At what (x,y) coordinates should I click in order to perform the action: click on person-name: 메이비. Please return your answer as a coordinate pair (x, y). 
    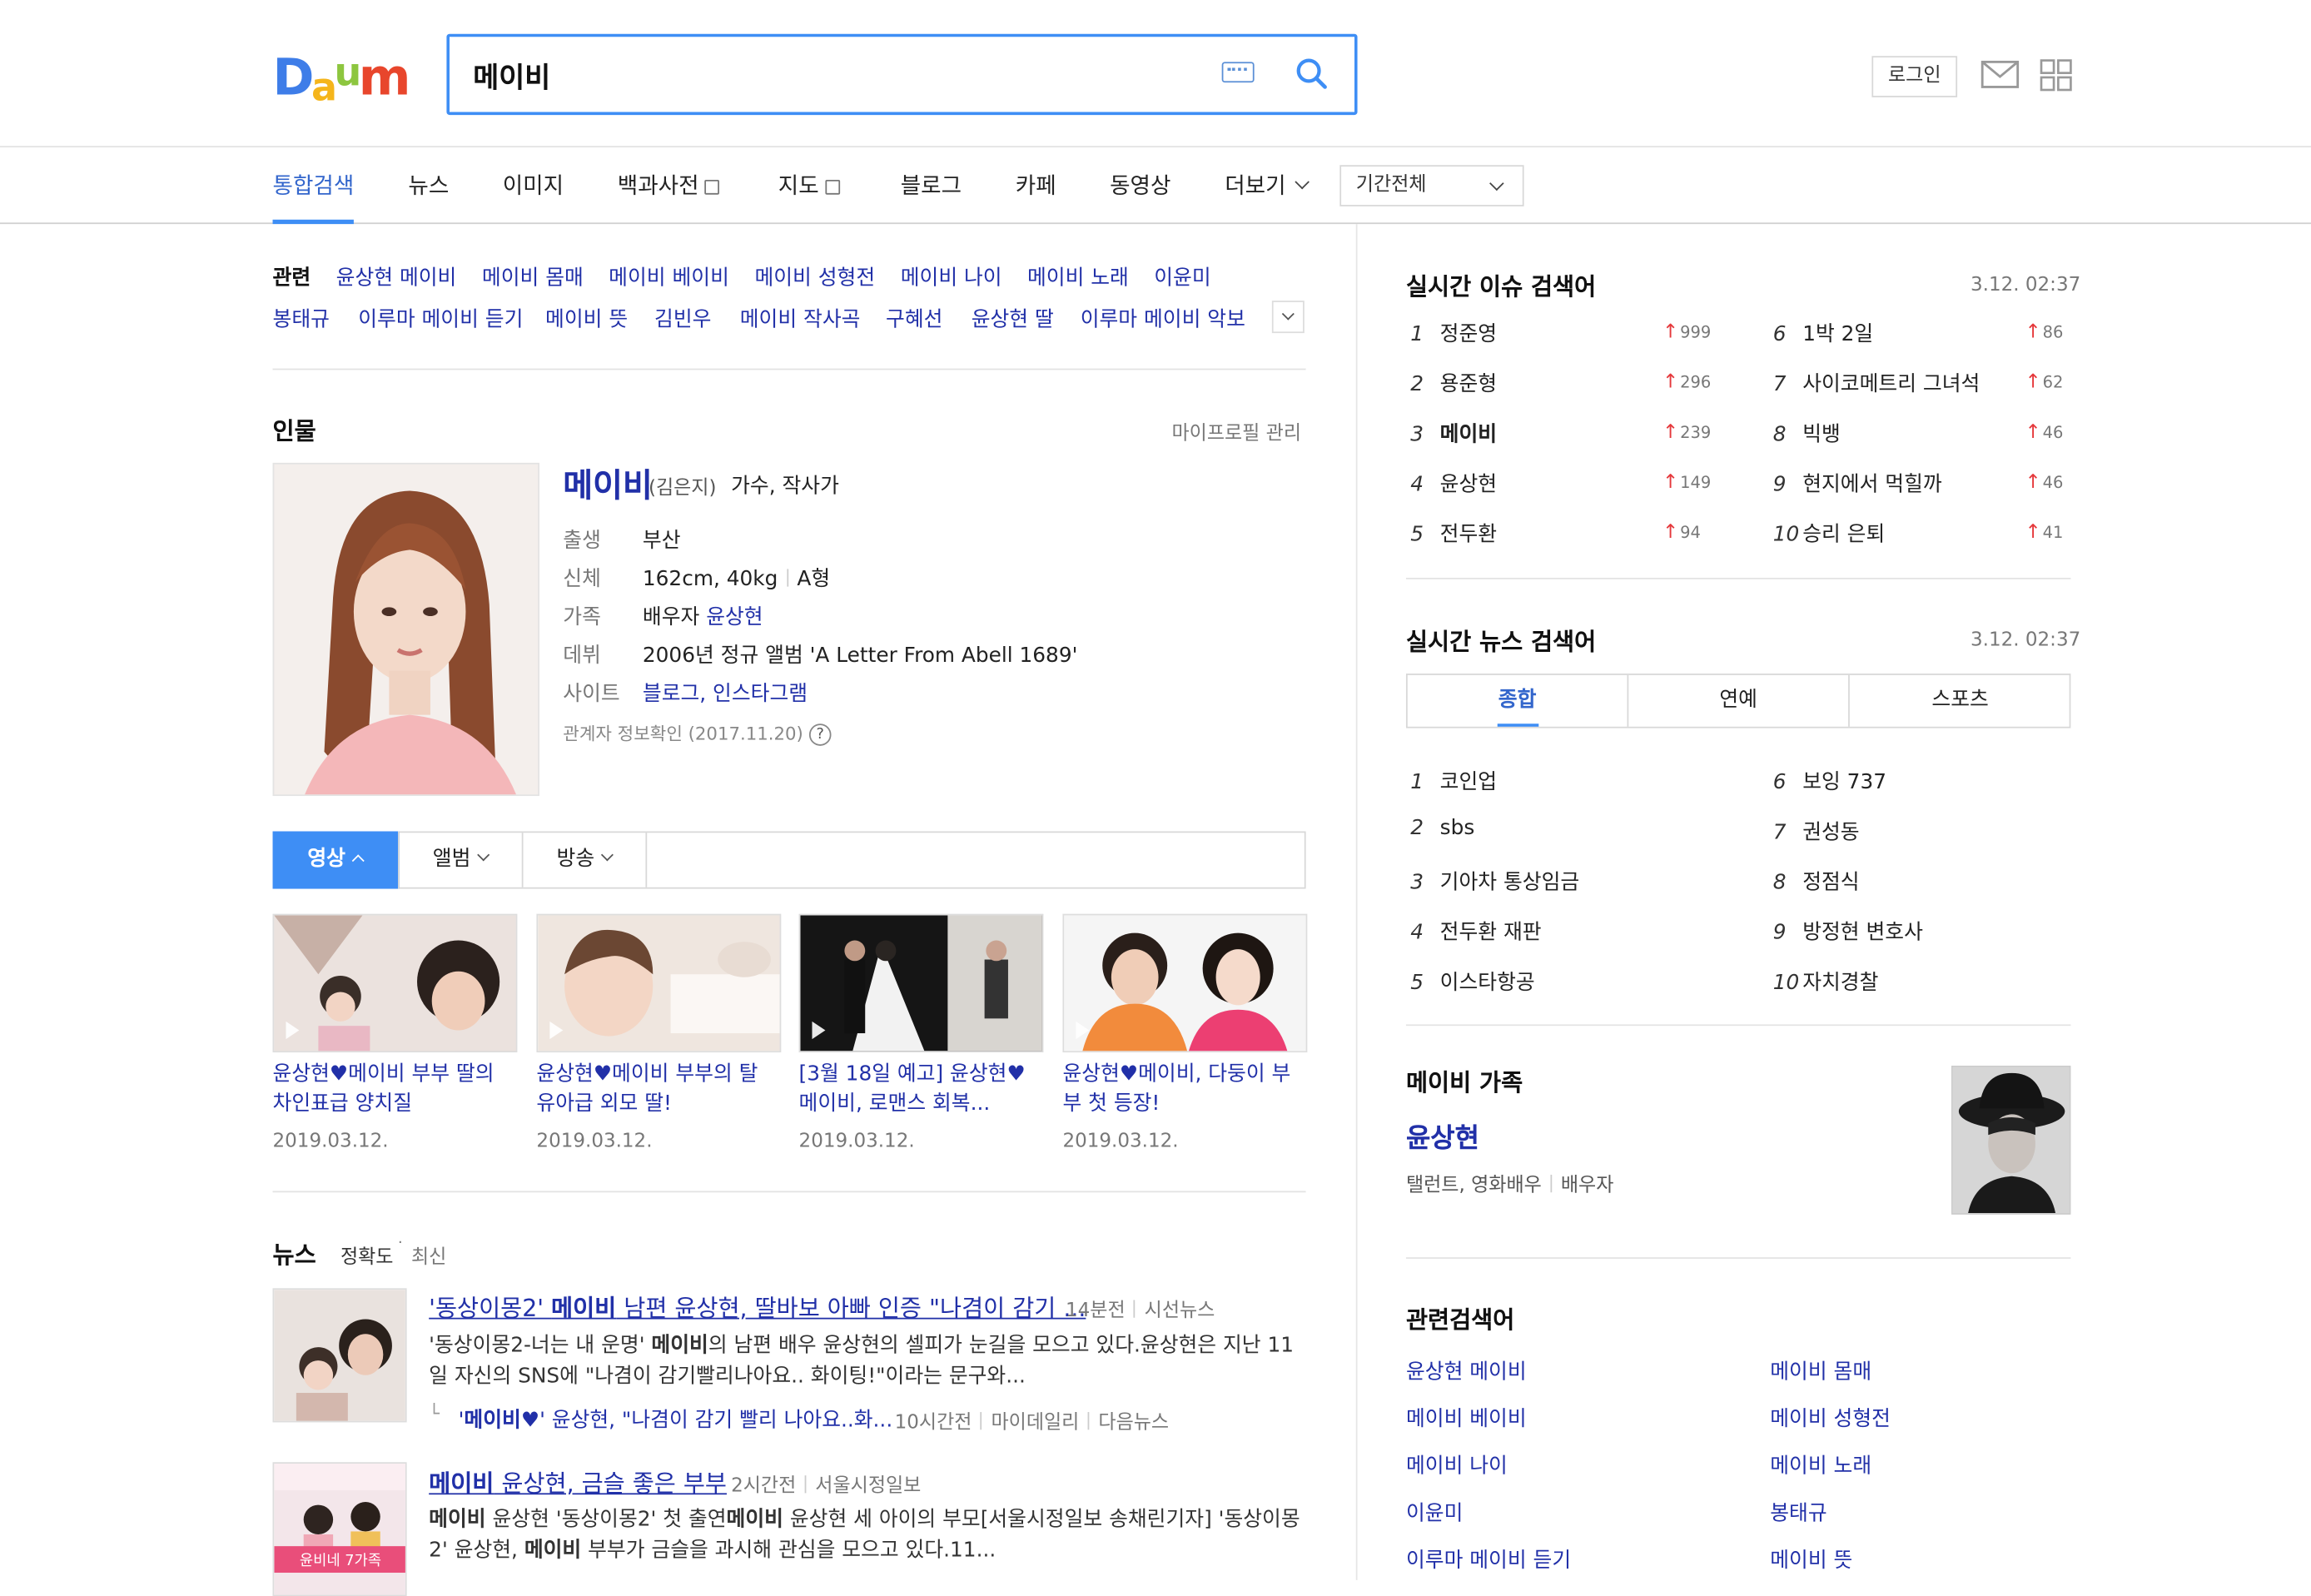
    Looking at the image, I should click on (608, 483).